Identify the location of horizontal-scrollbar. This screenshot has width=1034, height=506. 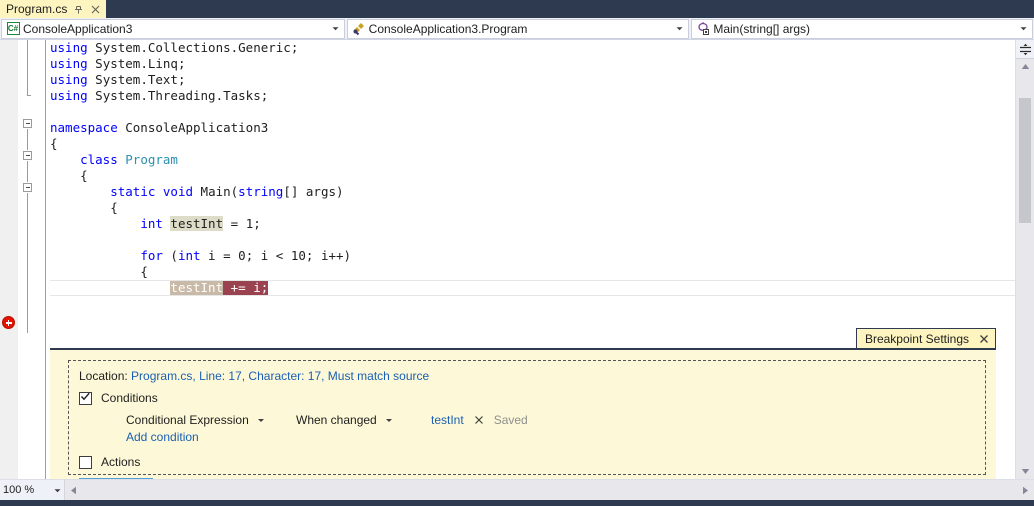
(549, 490).